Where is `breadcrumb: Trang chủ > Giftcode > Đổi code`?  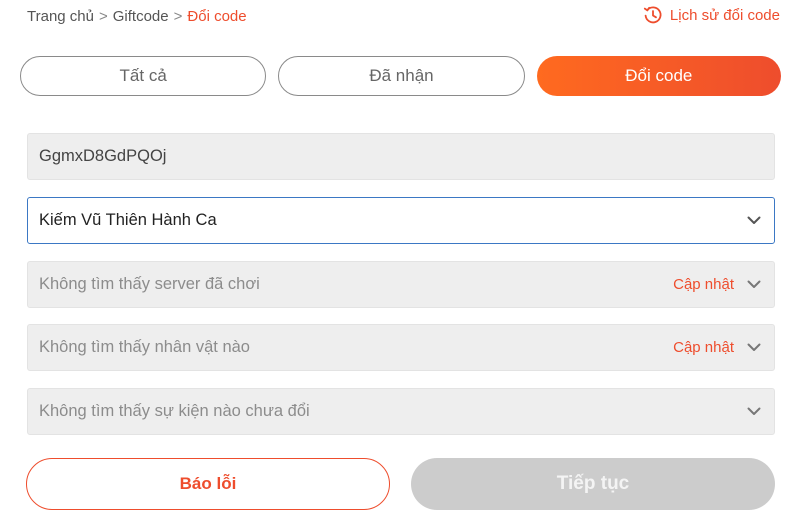 breadcrumb: Trang chủ > Giftcode > Đổi code is located at coordinates (137, 16).